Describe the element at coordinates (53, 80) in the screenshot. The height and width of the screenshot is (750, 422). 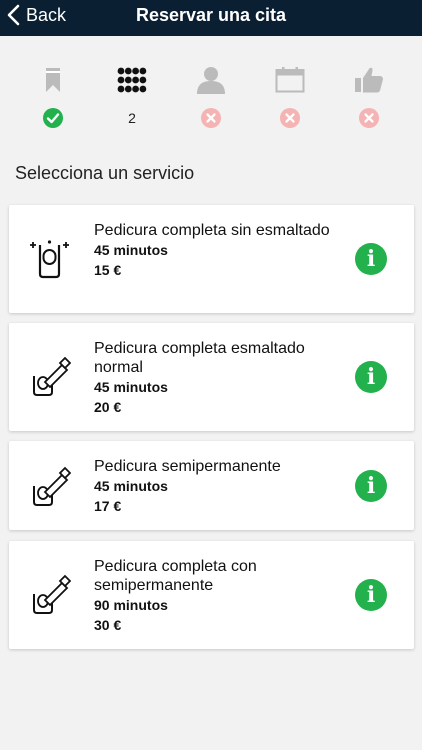
I see `bookmark-icon` at that location.